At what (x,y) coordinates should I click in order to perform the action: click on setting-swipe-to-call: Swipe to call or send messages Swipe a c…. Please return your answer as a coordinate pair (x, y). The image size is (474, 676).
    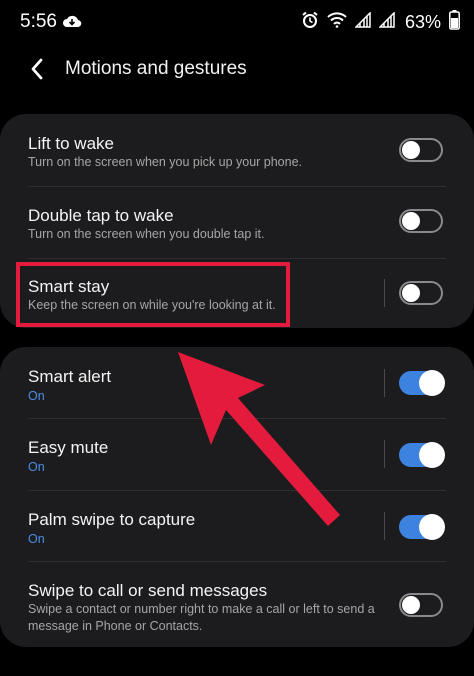
    Looking at the image, I should click on (237, 604).